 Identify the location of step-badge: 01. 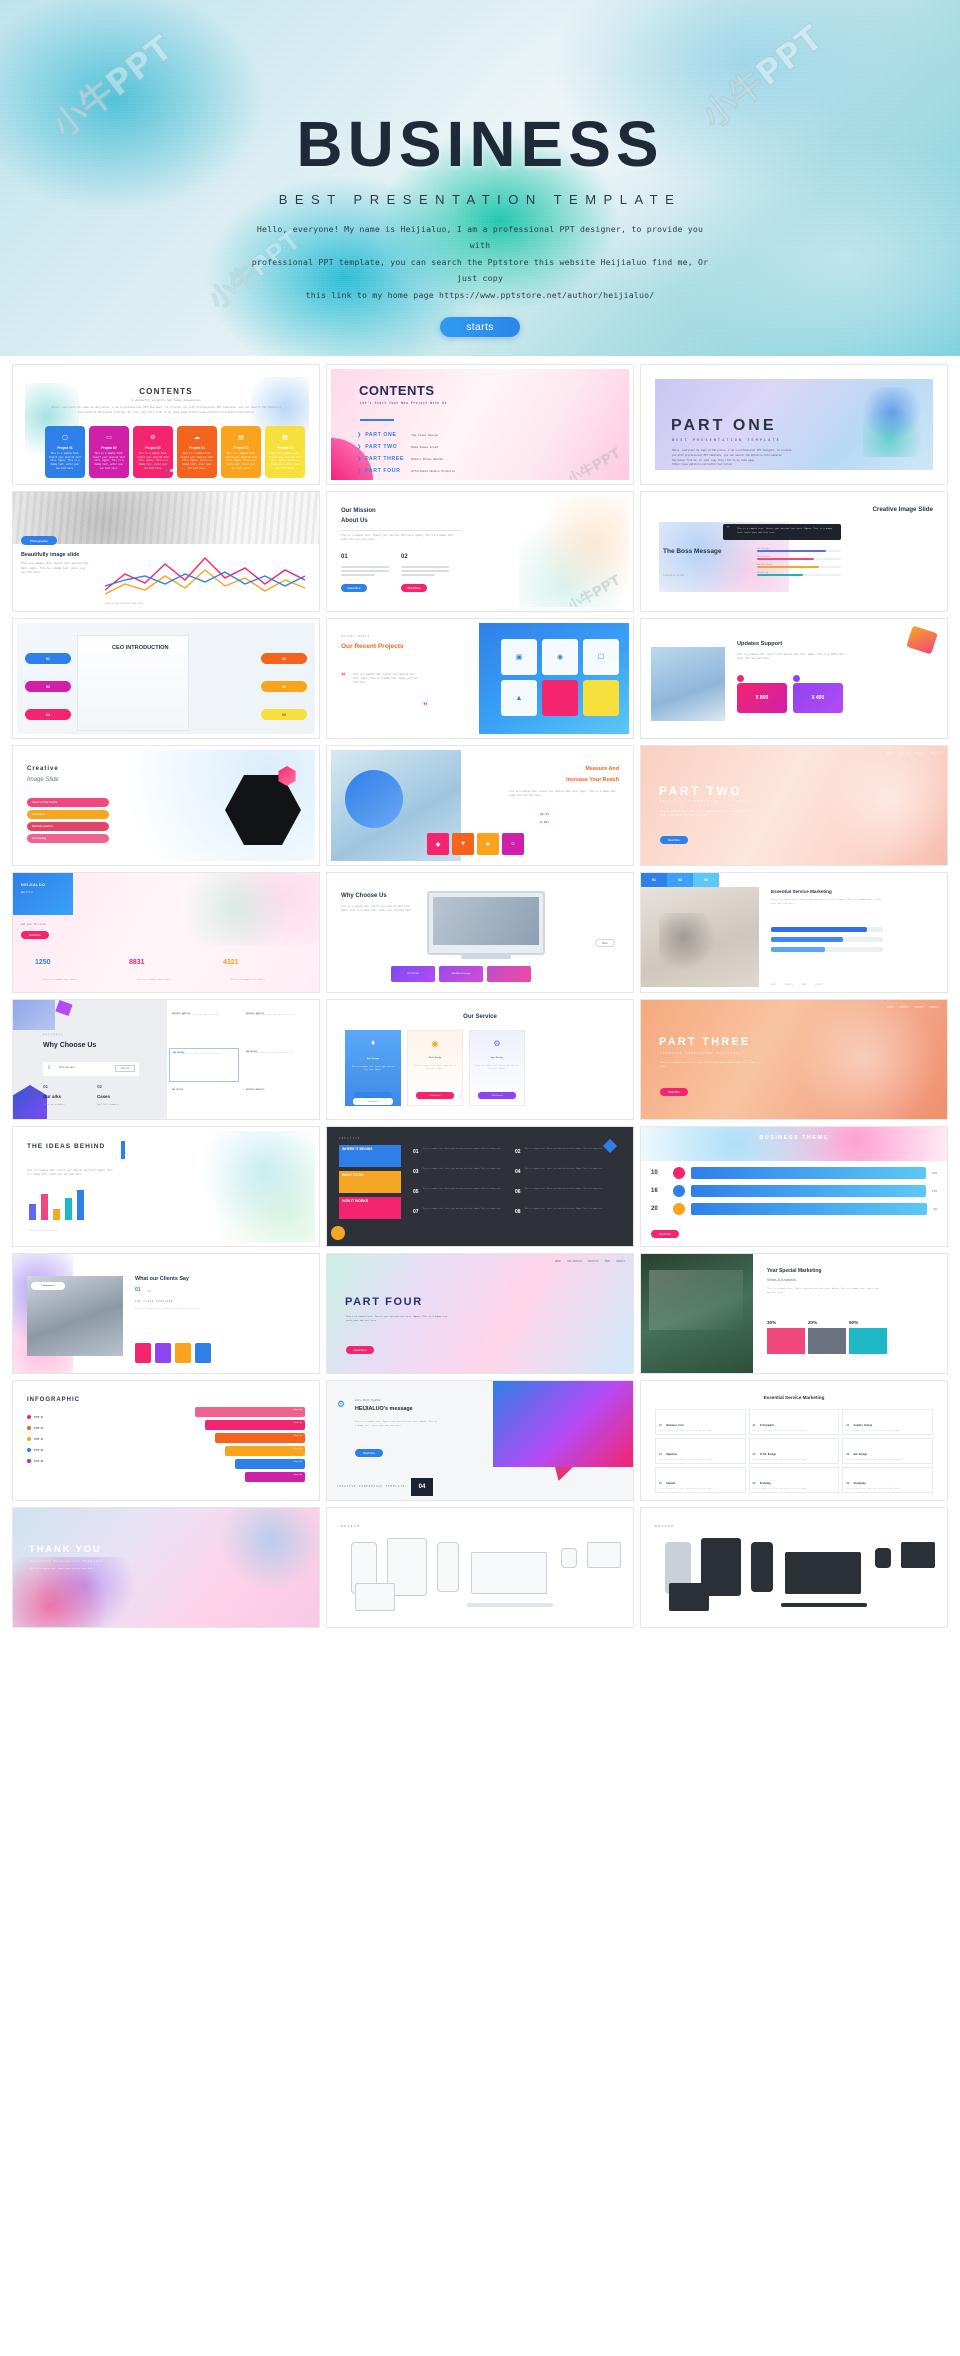
(48, 658).